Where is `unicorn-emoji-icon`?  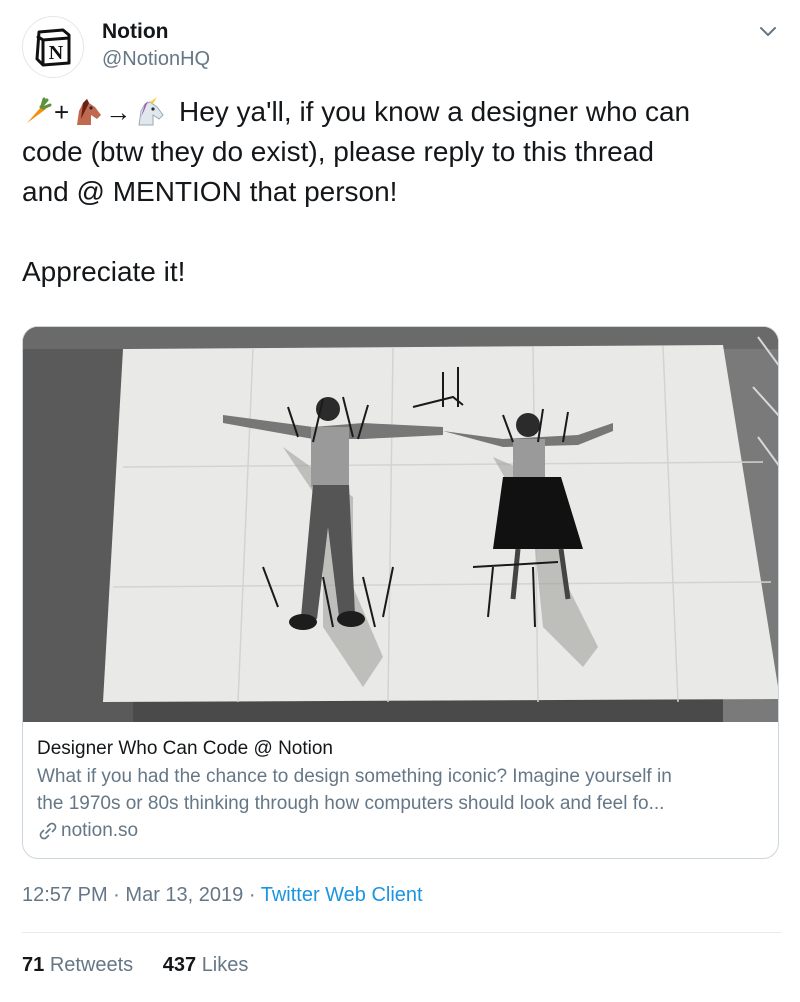
unicorn-emoji-icon is located at coordinates (151, 111).